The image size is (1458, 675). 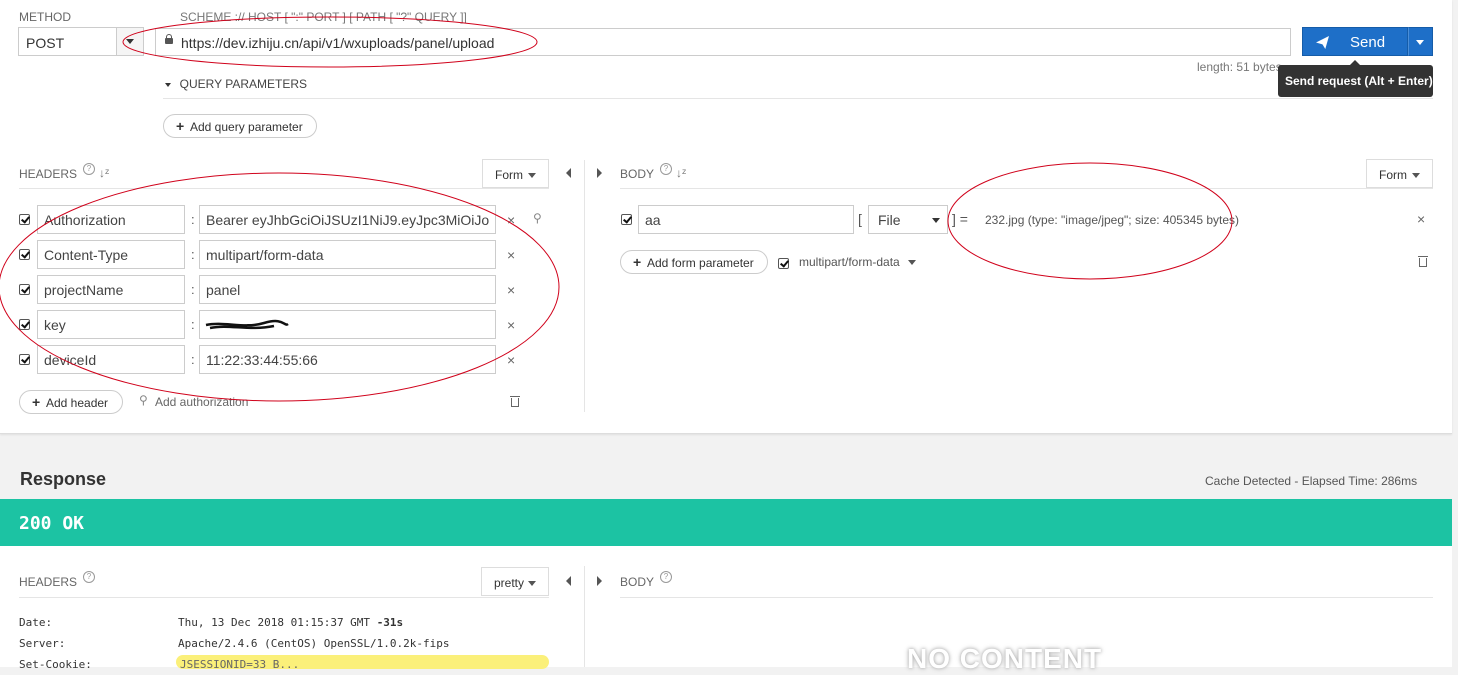 What do you see at coordinates (247, 324) in the screenshot?
I see `redaction-scribble` at bounding box center [247, 324].